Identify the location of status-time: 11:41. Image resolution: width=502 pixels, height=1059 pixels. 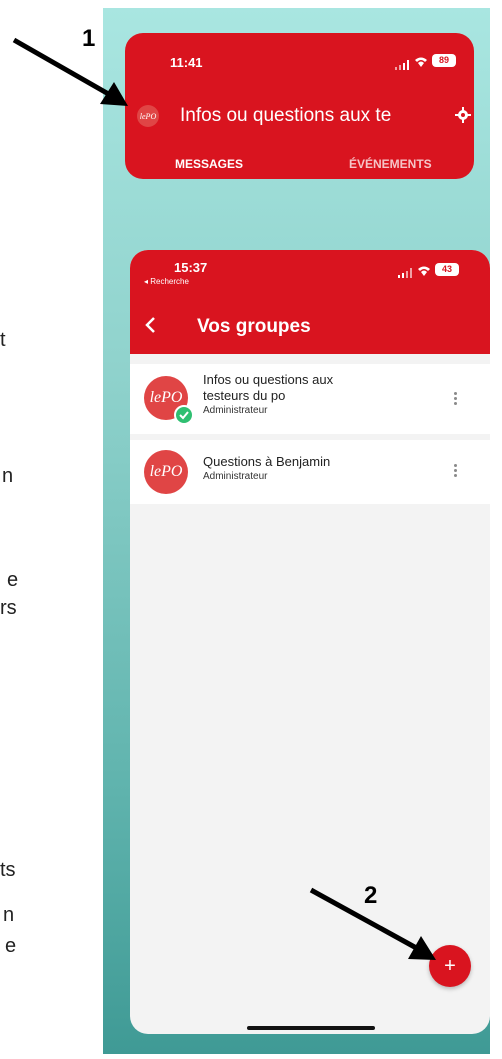
(186, 62).